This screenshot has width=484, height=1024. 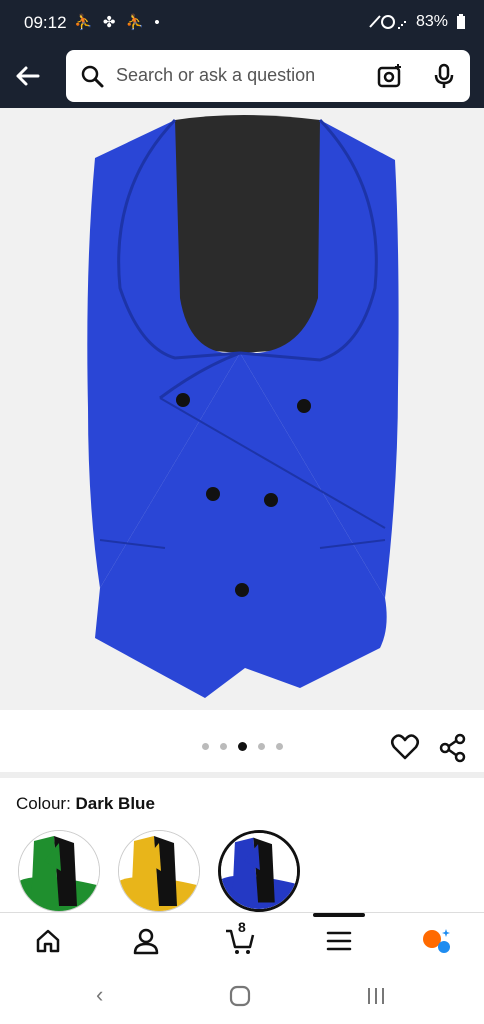 I want to click on status-bar: 09:12 ⛹ ✤ ⛹ • 83%, so click(x=242, y=22).